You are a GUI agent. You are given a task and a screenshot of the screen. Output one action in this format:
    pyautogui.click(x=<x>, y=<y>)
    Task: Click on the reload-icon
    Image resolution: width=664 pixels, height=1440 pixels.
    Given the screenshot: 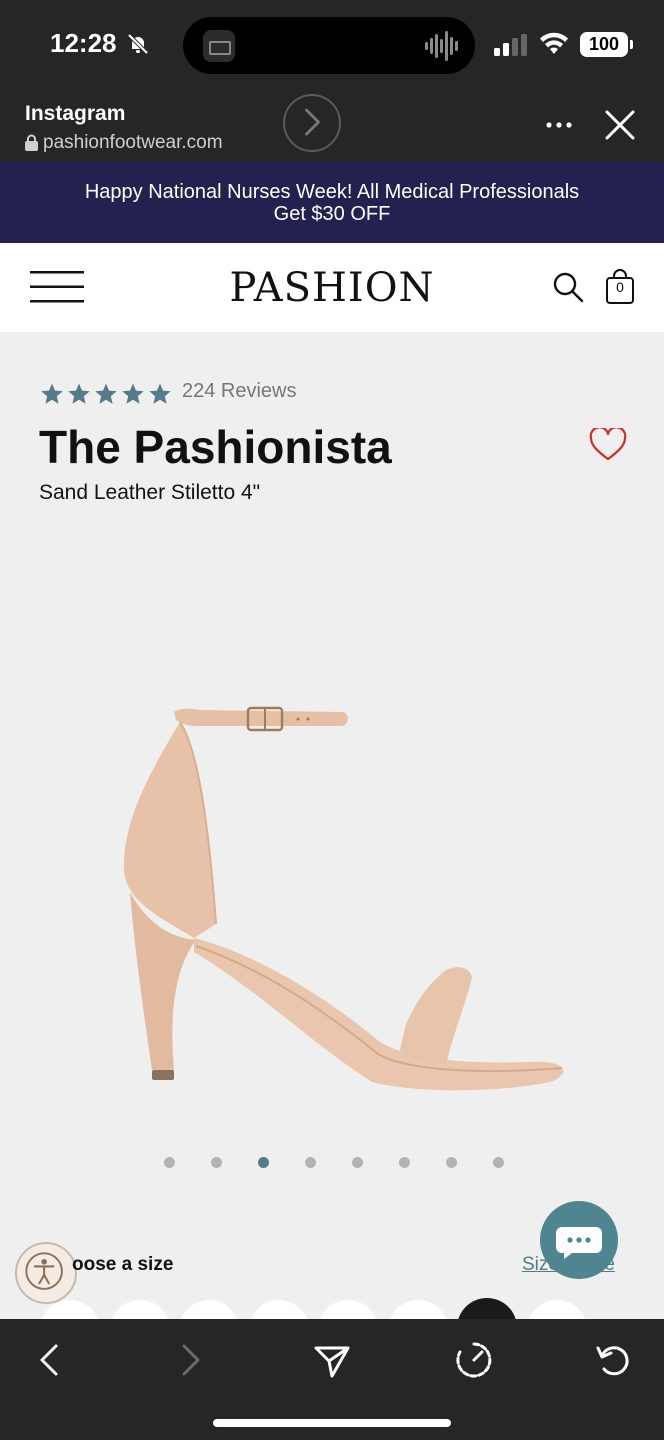 What is the action you would take?
    pyautogui.click(x=614, y=1360)
    